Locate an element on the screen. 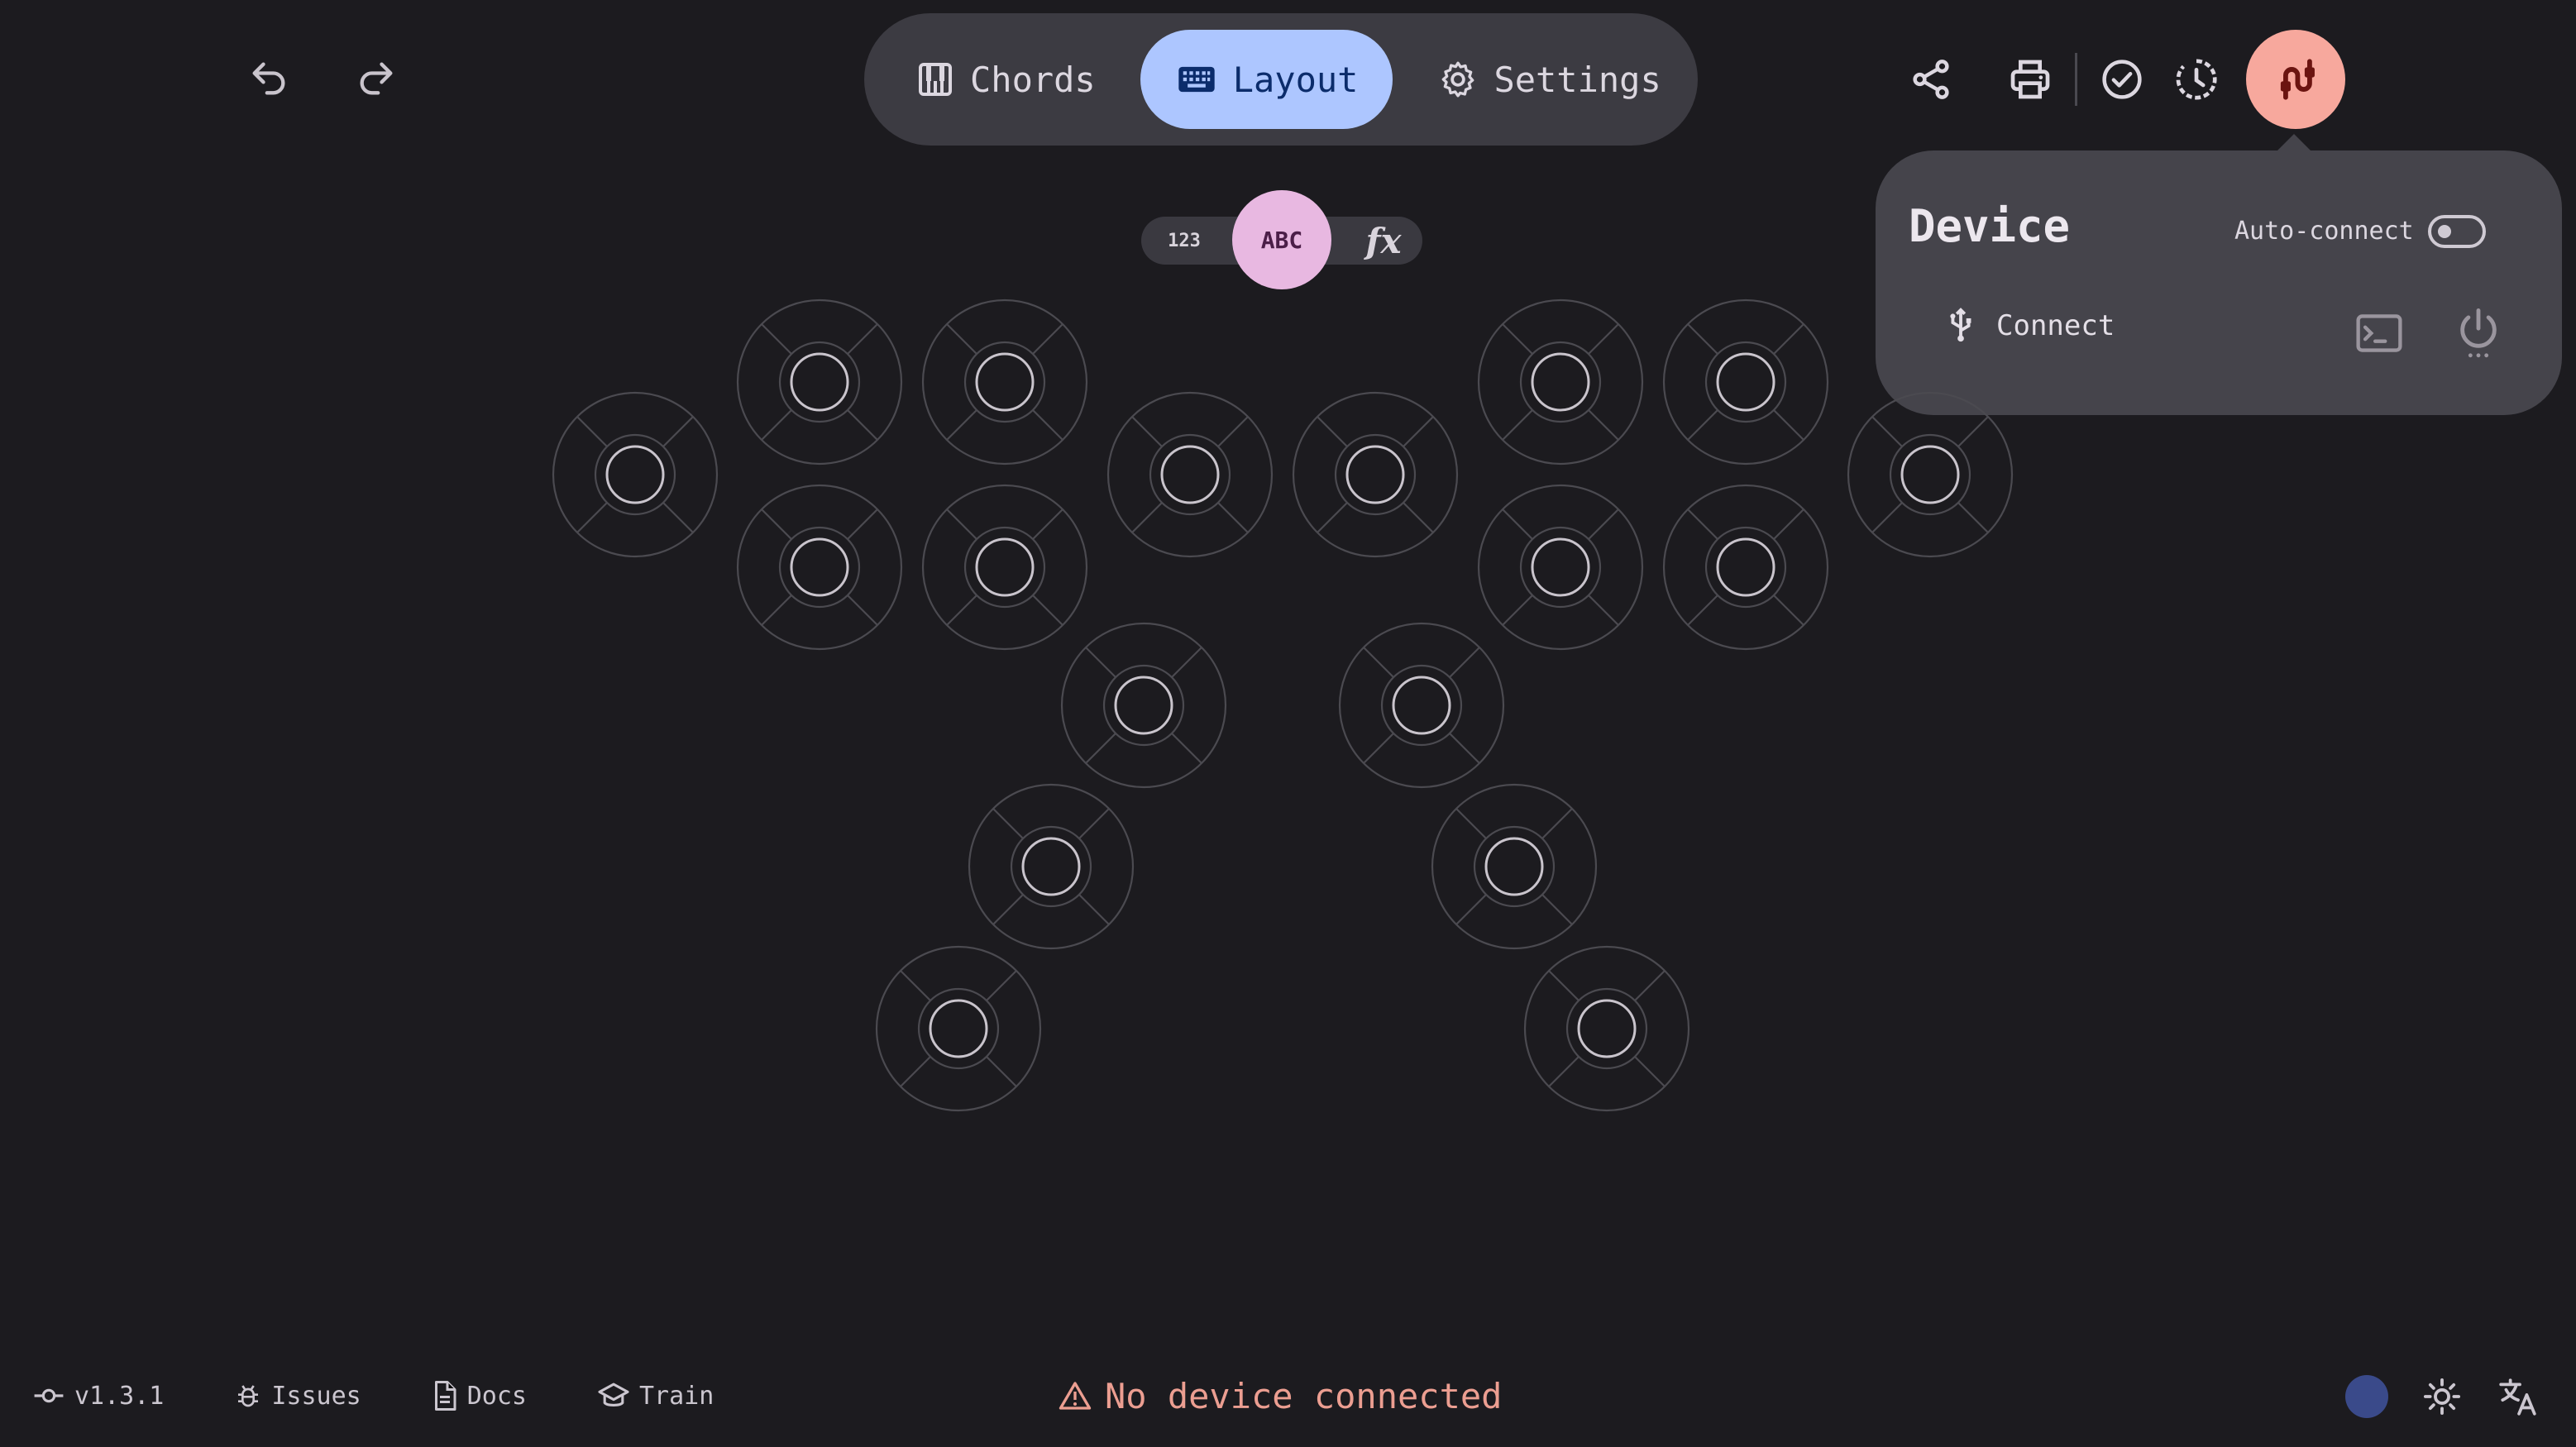 This screenshot has height=1447, width=2576. gear-icon is located at coordinates (1458, 80).